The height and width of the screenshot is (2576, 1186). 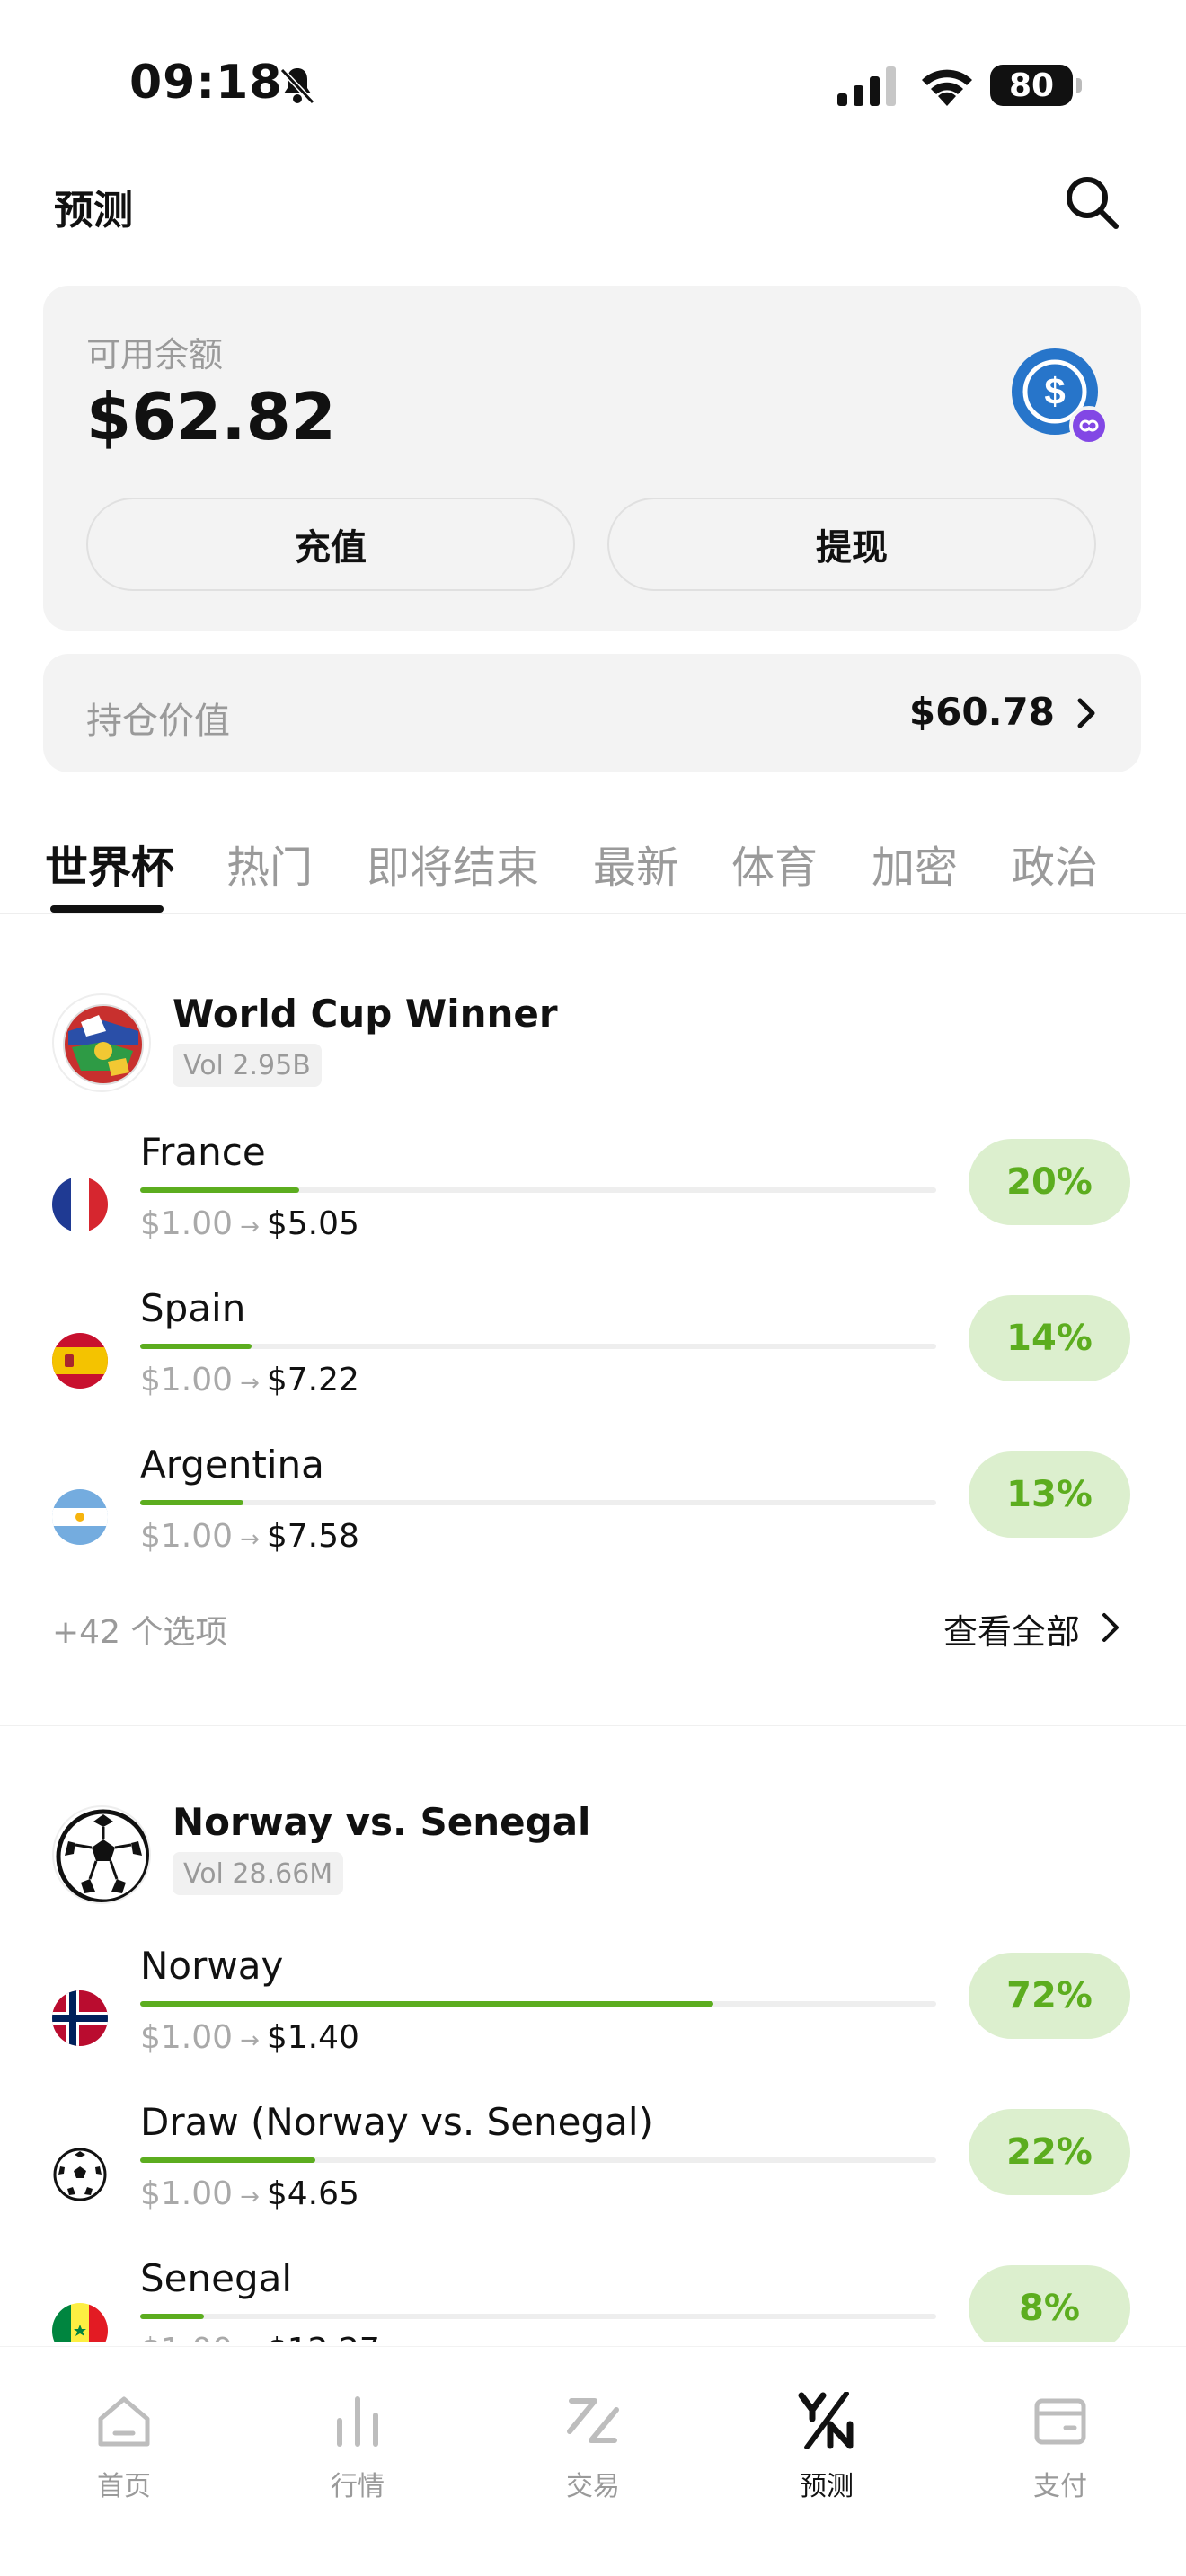 I want to click on probability-button: 8%, so click(x=1049, y=2303).